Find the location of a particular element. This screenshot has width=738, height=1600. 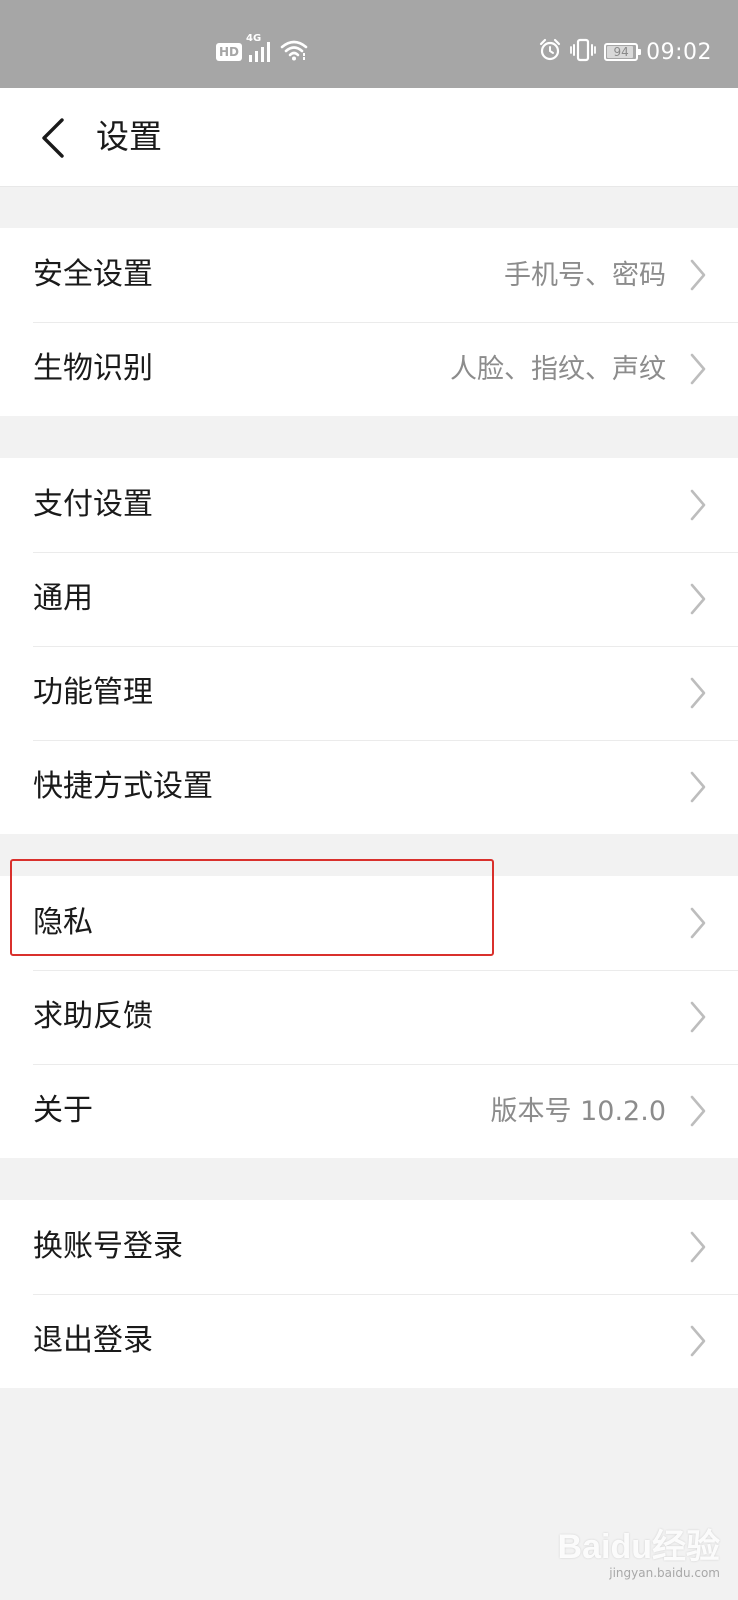

settings-item-about: 关于 版本号 10.2.0 is located at coordinates (369, 1111).